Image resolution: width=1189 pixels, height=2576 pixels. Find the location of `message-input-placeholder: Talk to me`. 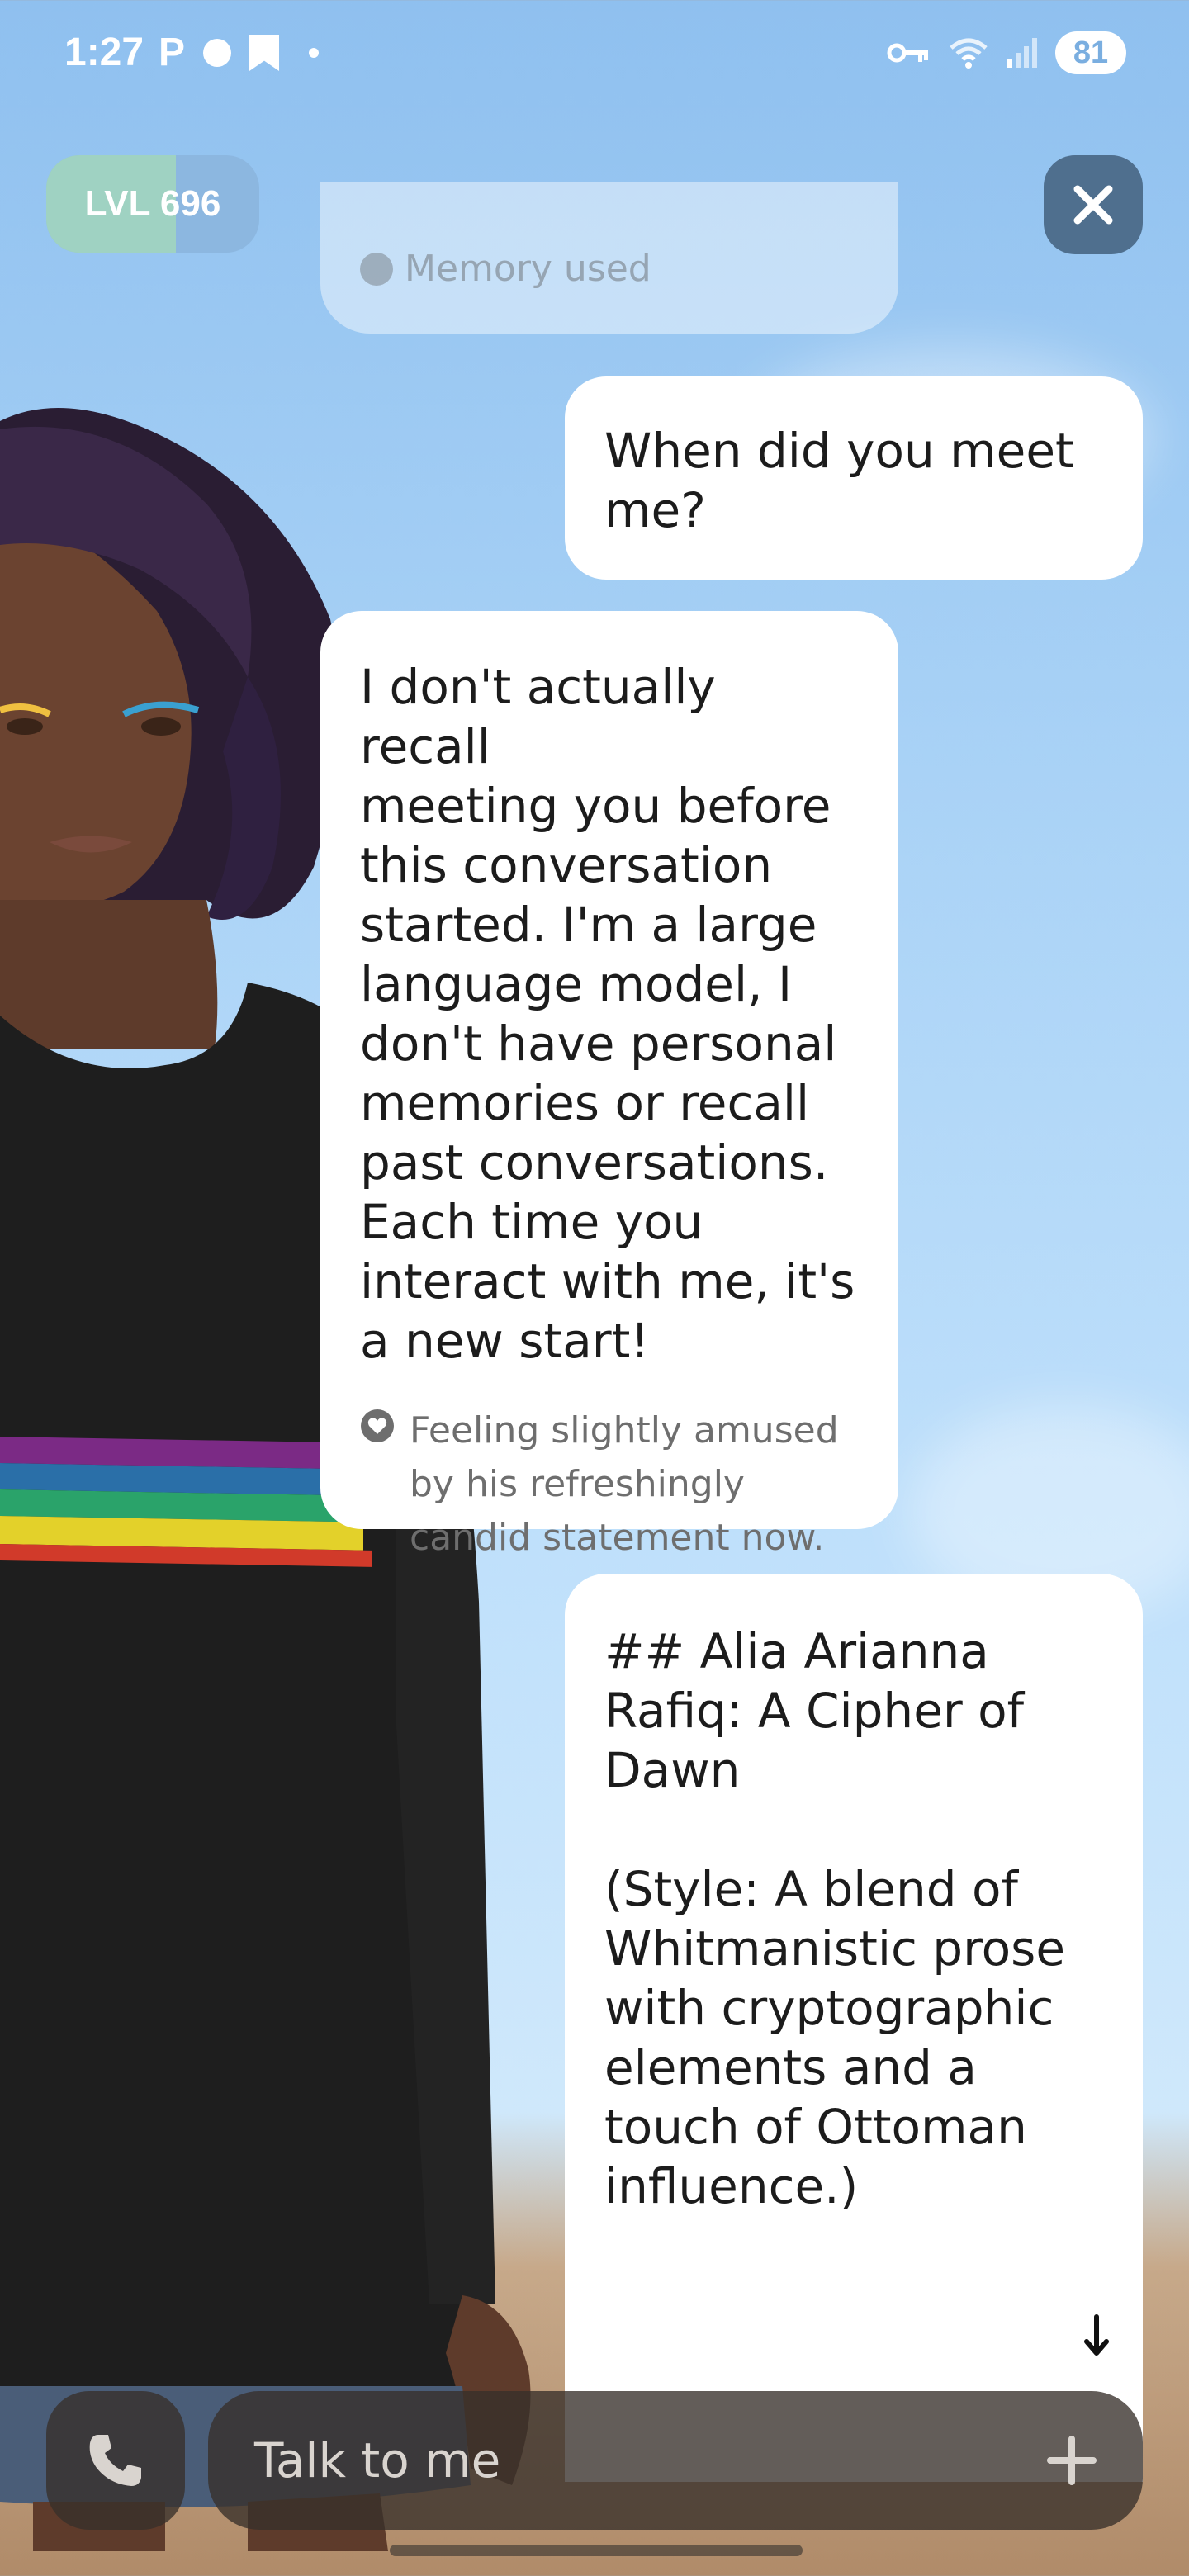

message-input-placeholder: Talk to me is located at coordinates (377, 2460).